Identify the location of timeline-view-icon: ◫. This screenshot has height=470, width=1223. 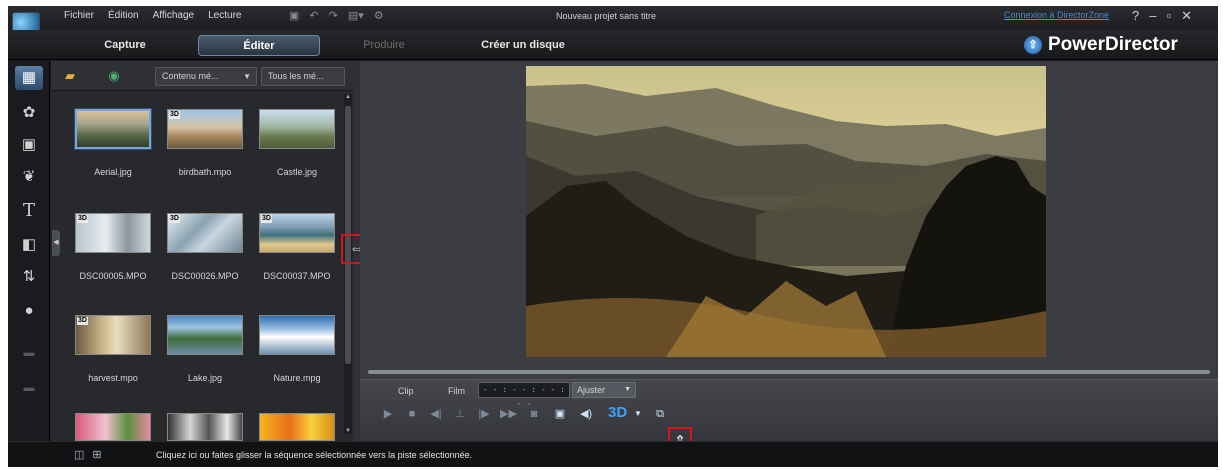
(79, 454).